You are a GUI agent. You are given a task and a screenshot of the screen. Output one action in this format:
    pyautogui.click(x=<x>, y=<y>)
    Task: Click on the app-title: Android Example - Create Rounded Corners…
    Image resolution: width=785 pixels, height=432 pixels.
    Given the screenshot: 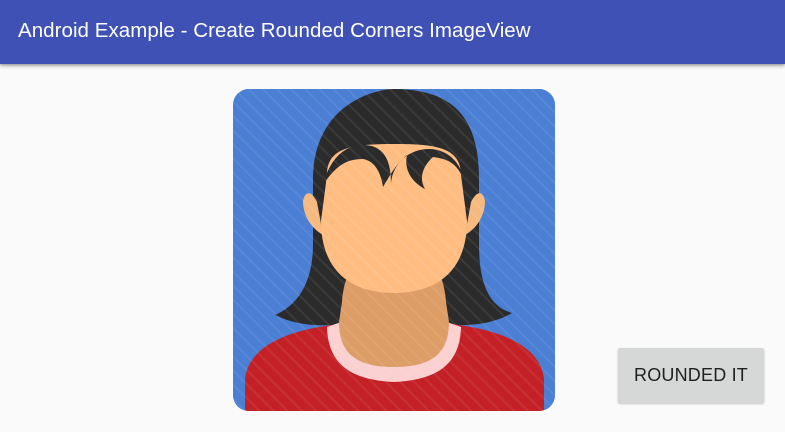 What is the action you would take?
    pyautogui.click(x=274, y=30)
    